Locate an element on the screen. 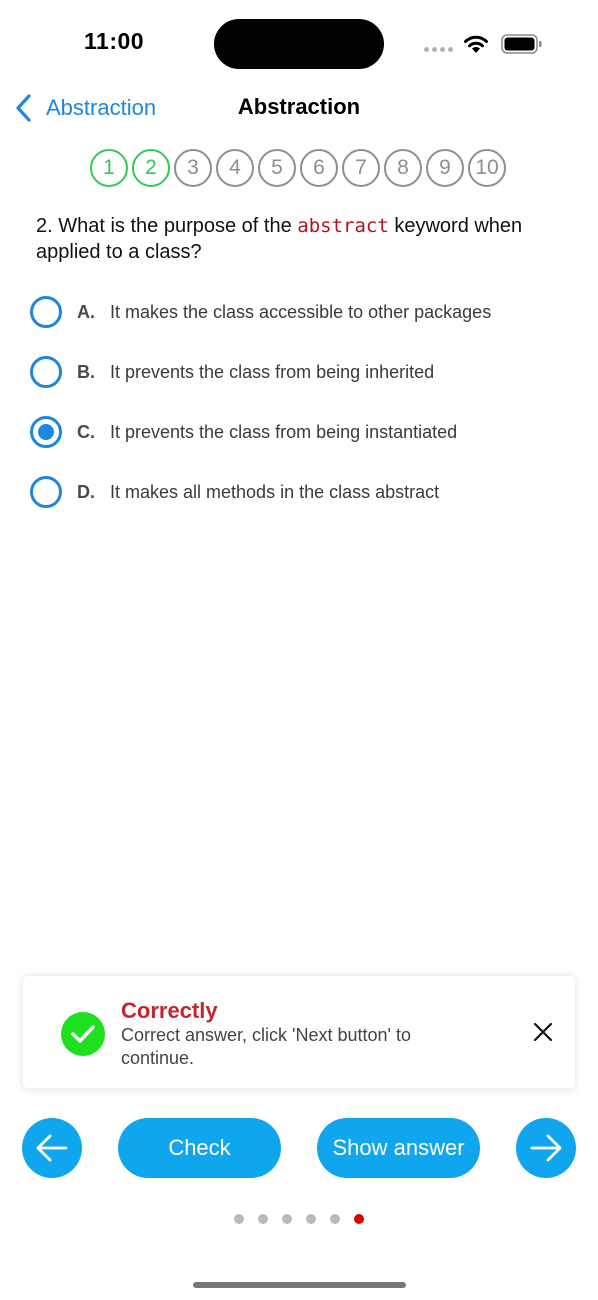  step-9: 9 is located at coordinates (445, 168).